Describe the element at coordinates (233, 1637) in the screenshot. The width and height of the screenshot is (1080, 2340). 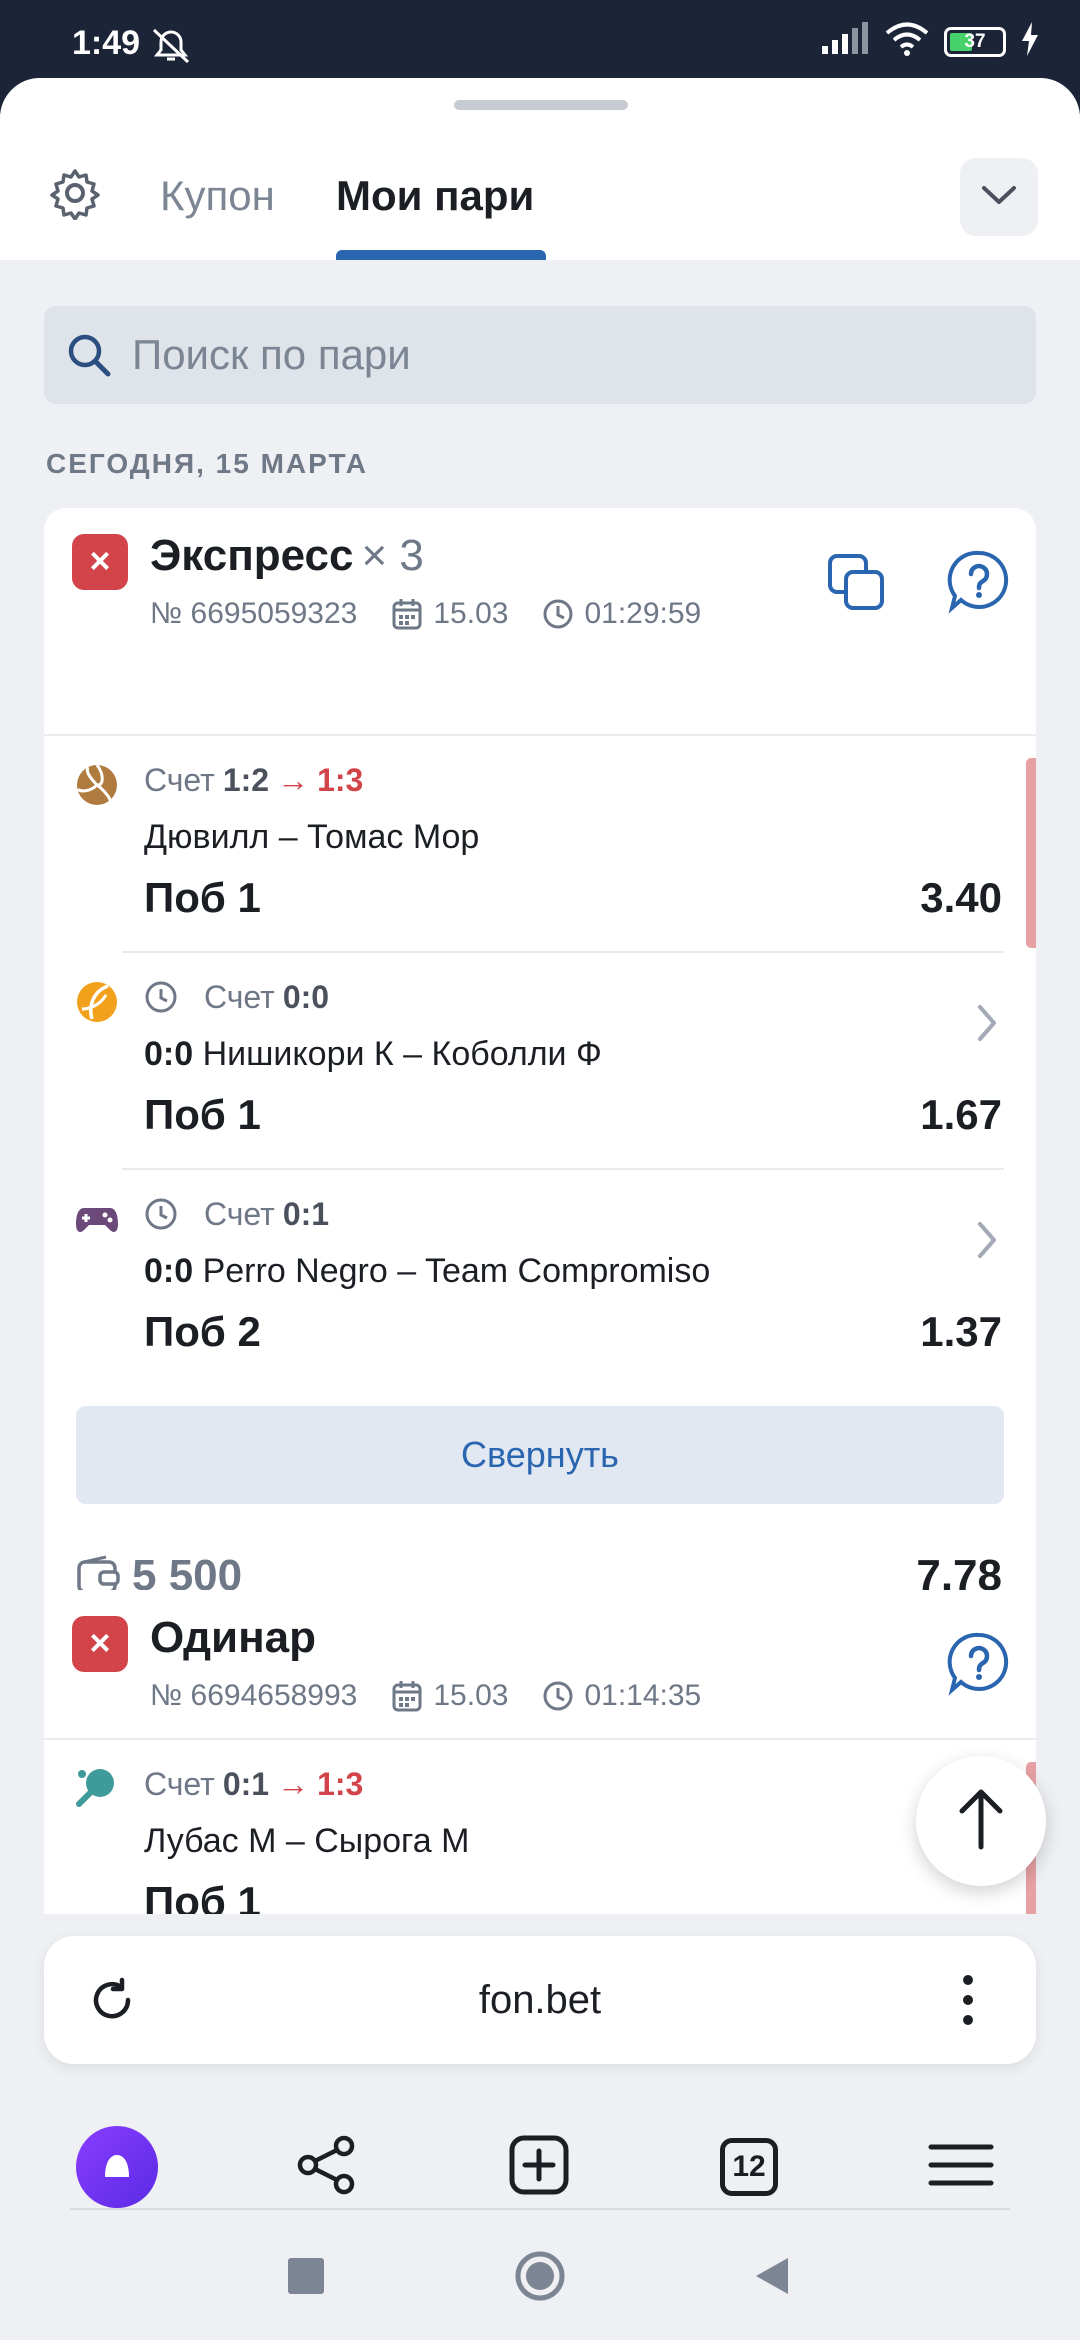
I see `bet-type-title: Одинар` at that location.